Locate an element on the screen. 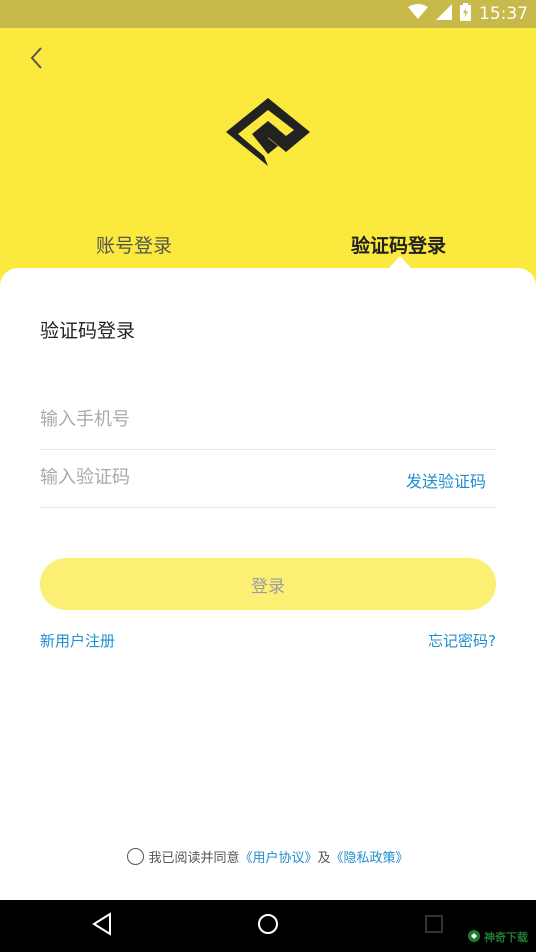 This screenshot has height=952, width=536. login-button: 登录 is located at coordinates (268, 584).